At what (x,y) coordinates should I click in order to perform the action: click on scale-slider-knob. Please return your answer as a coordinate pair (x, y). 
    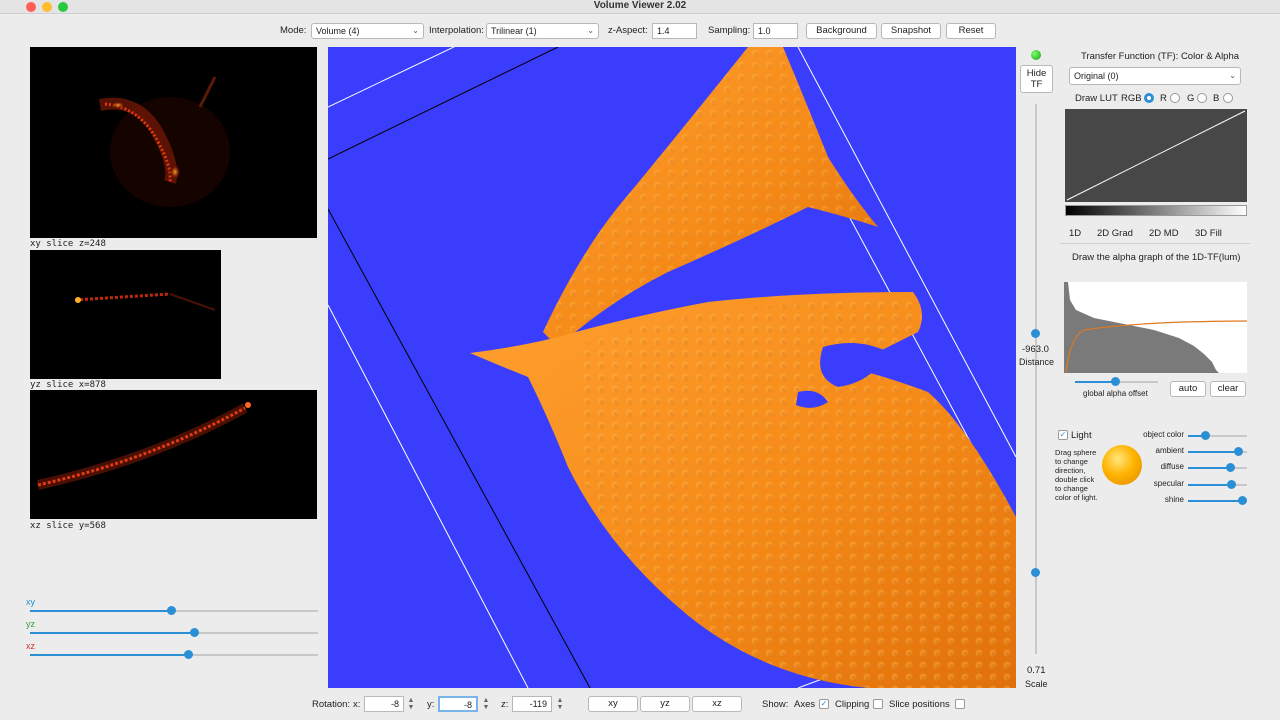
    Looking at the image, I should click on (1035, 572).